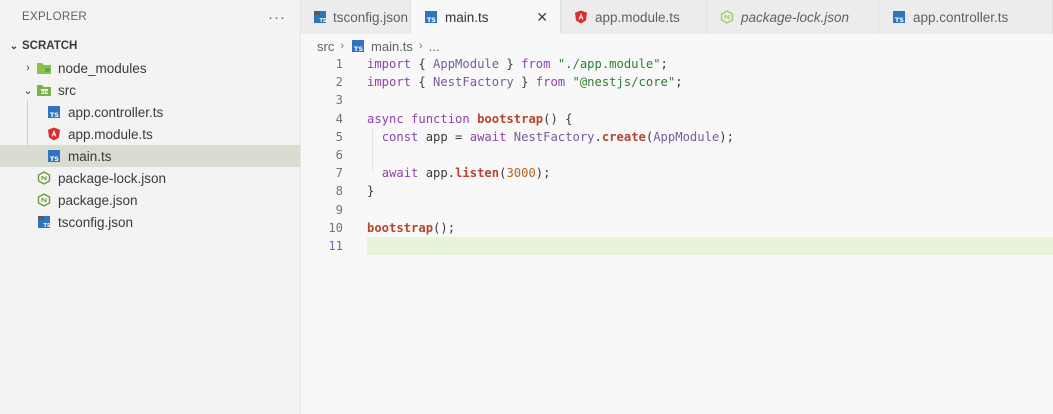 This screenshot has width=1053, height=414. Describe the element at coordinates (677, 119) in the screenshot. I see `code-line: 4 async function bootstrap() {` at that location.